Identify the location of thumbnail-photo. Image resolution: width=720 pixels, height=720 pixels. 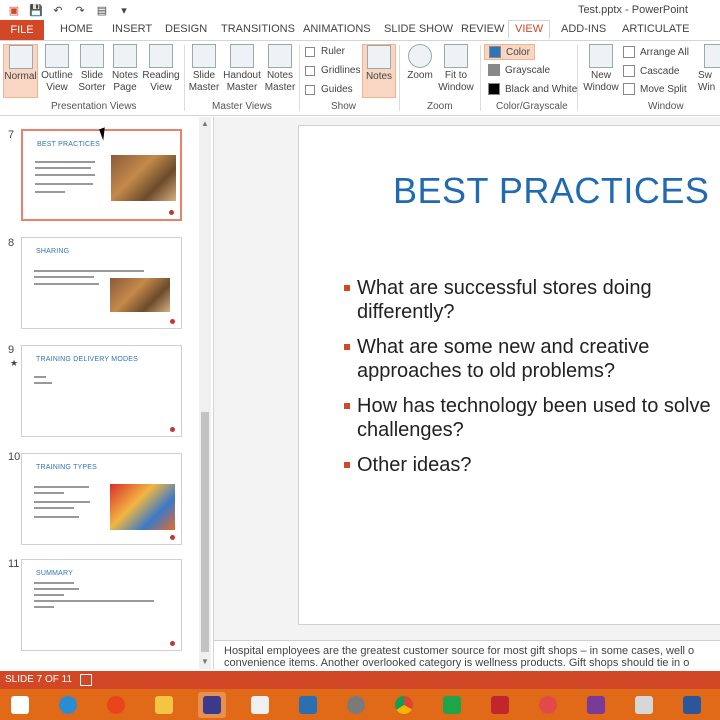
(143, 178).